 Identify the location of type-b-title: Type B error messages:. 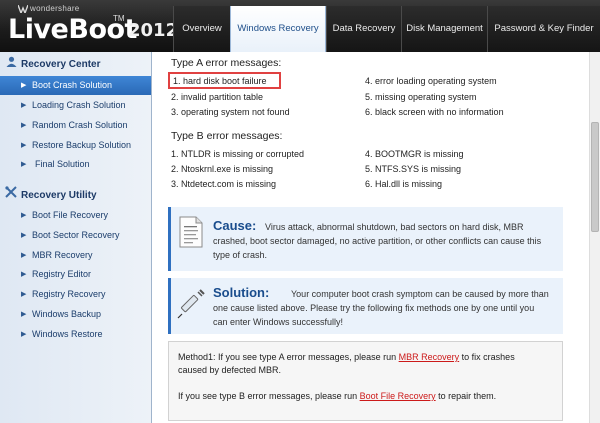
(227, 136).